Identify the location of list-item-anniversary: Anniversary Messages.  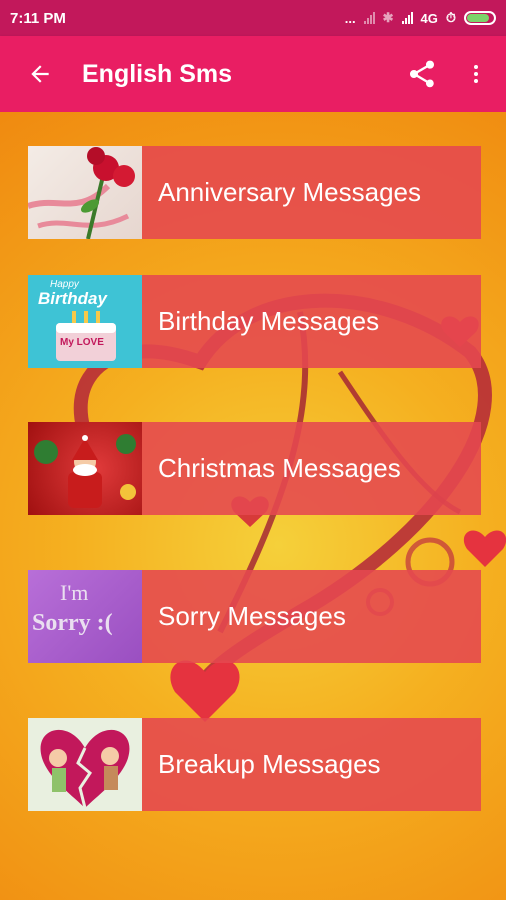
(254, 192).